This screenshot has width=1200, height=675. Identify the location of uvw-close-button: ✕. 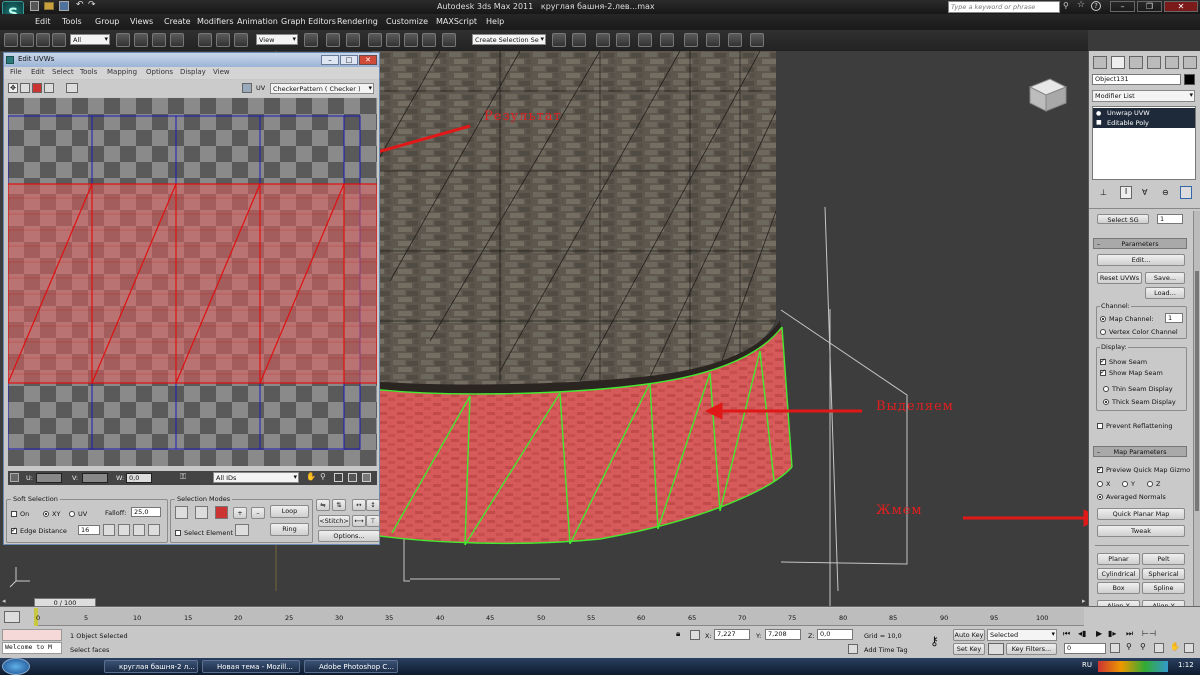
(368, 60).